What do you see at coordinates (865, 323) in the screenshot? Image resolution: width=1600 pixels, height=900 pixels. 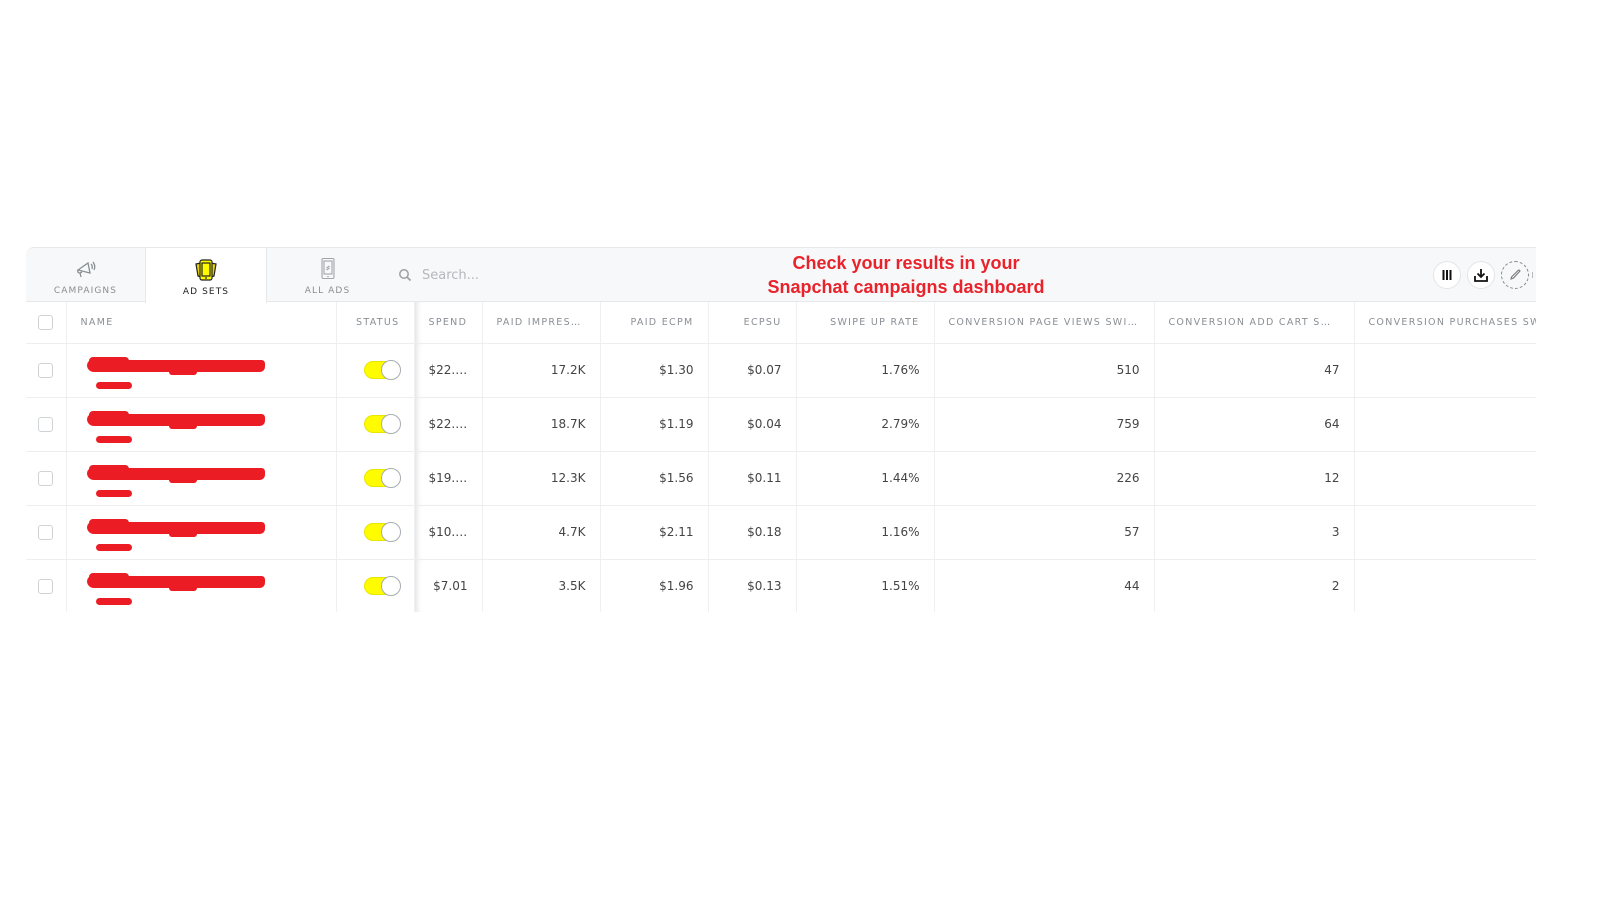 I see `column-header-swipe-up-rate: SWIPE UP RATE` at bounding box center [865, 323].